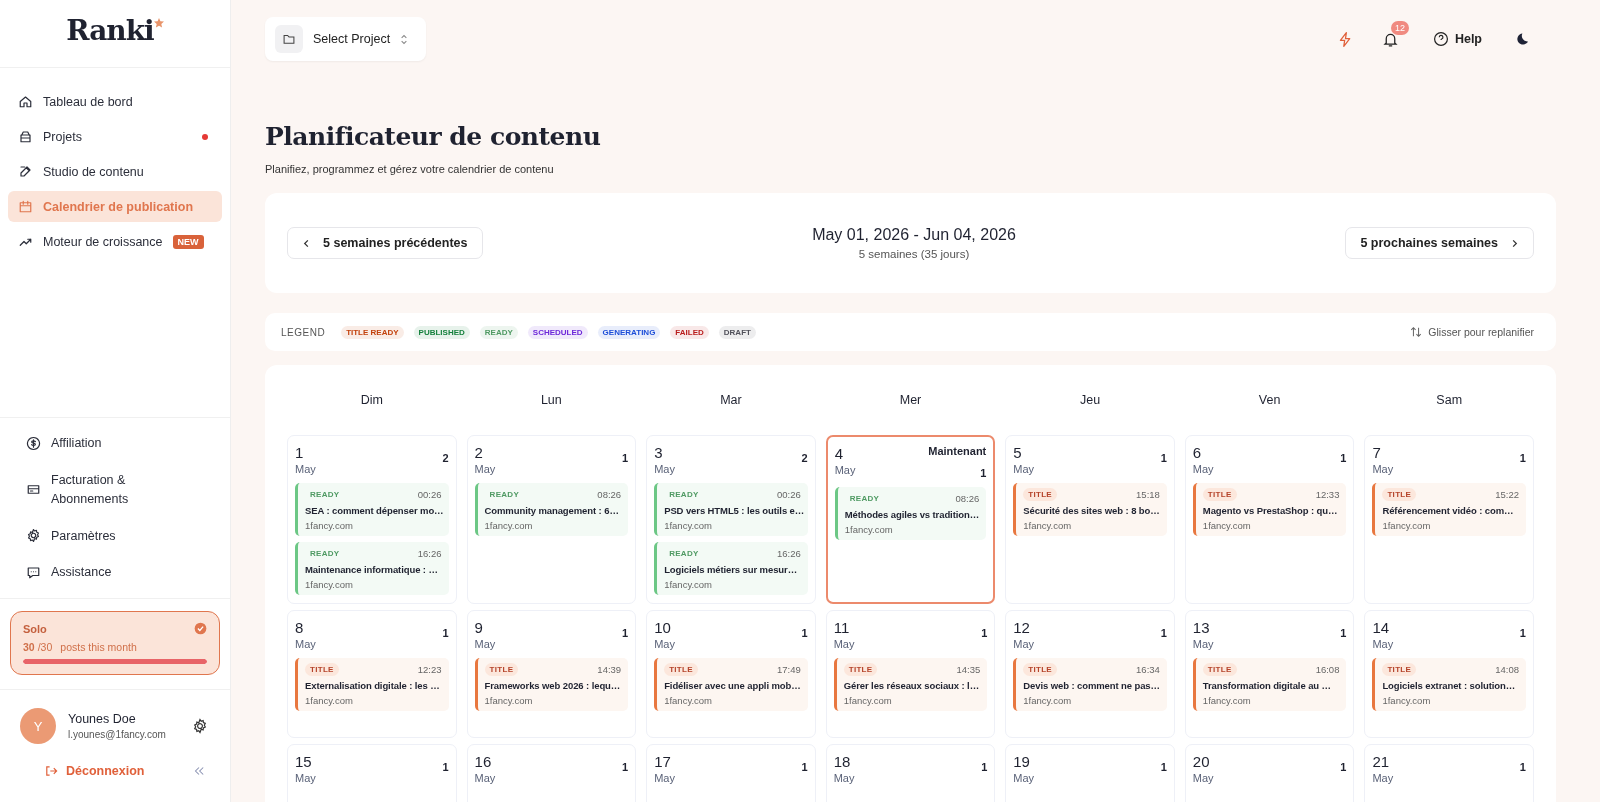 The image size is (1600, 802). I want to click on date-range: May 01, 2026 - Jun 04, 2026, so click(914, 235).